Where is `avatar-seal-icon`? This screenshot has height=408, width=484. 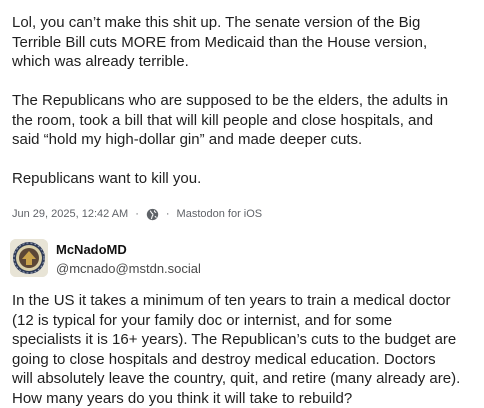 avatar-seal-icon is located at coordinates (29, 258).